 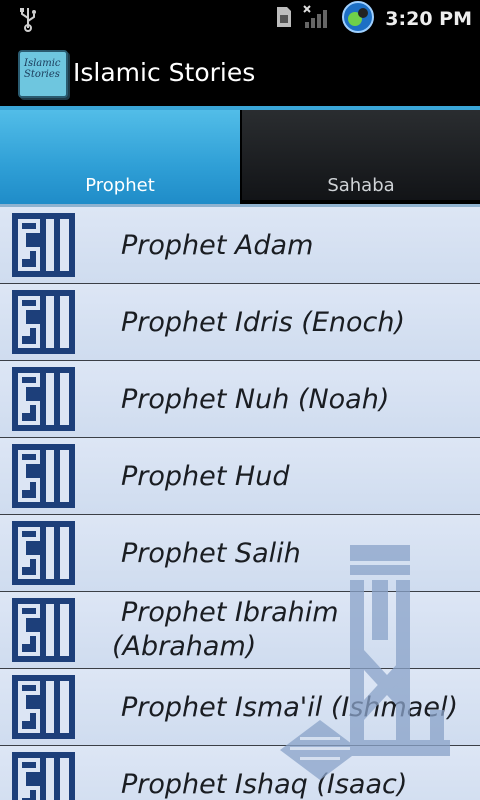 I want to click on tab-prophet-label: Prophet, so click(x=120, y=185).